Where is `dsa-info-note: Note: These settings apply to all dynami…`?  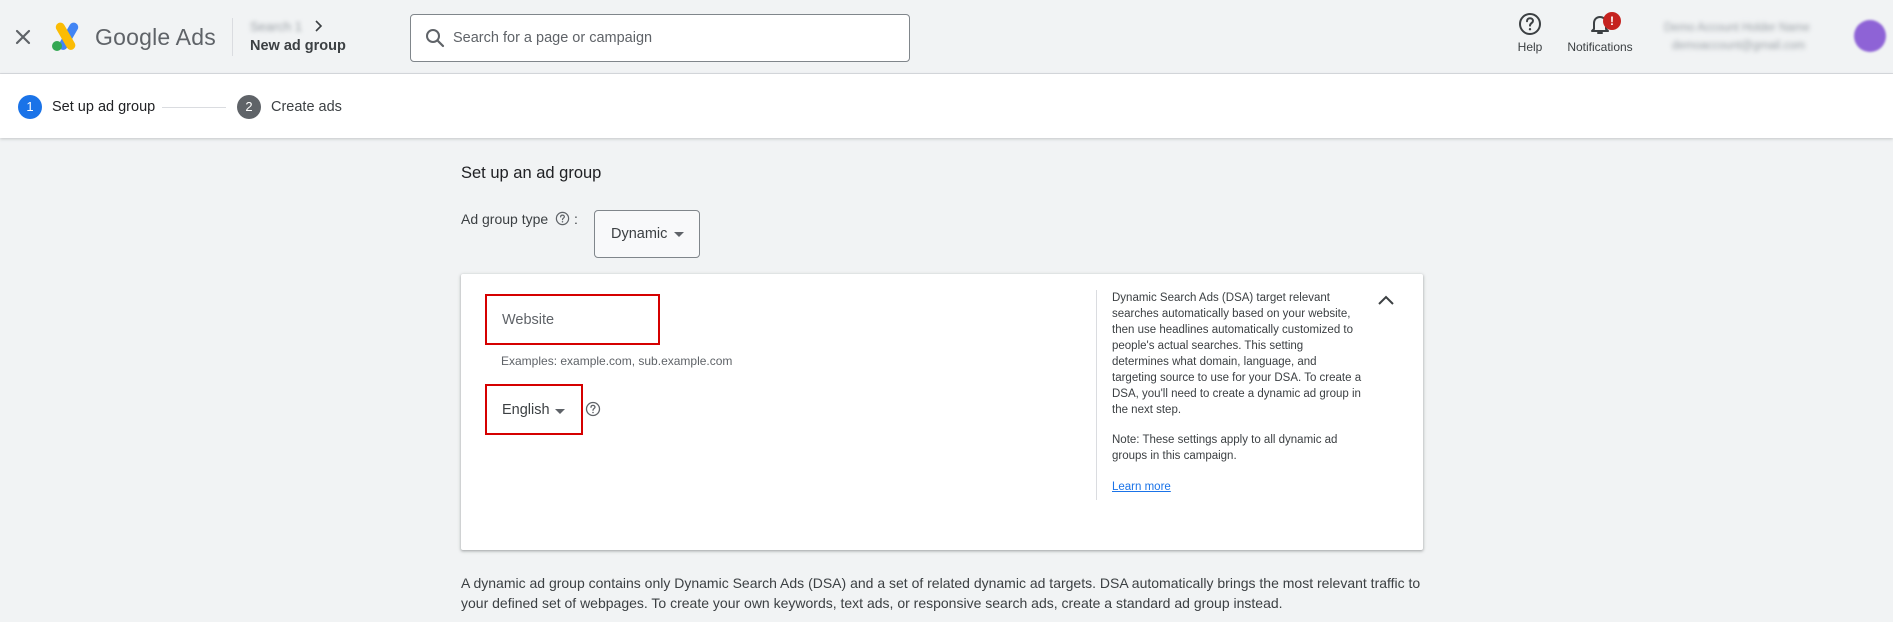
dsa-info-note: Note: These settings apply to all dynami… is located at coordinates (1225, 448).